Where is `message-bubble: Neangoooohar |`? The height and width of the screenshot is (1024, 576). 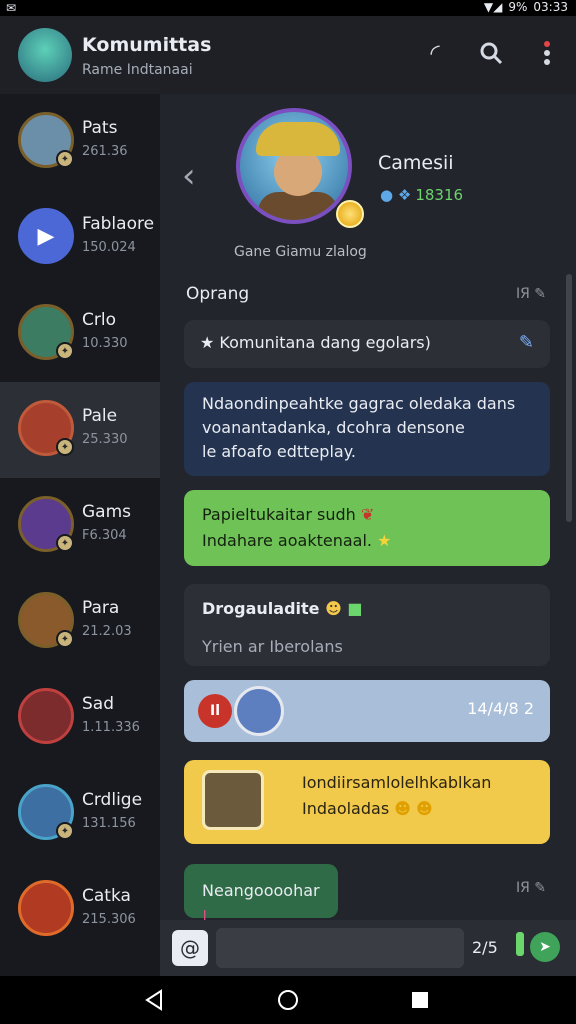 message-bubble: Neangoooohar | is located at coordinates (261, 895).